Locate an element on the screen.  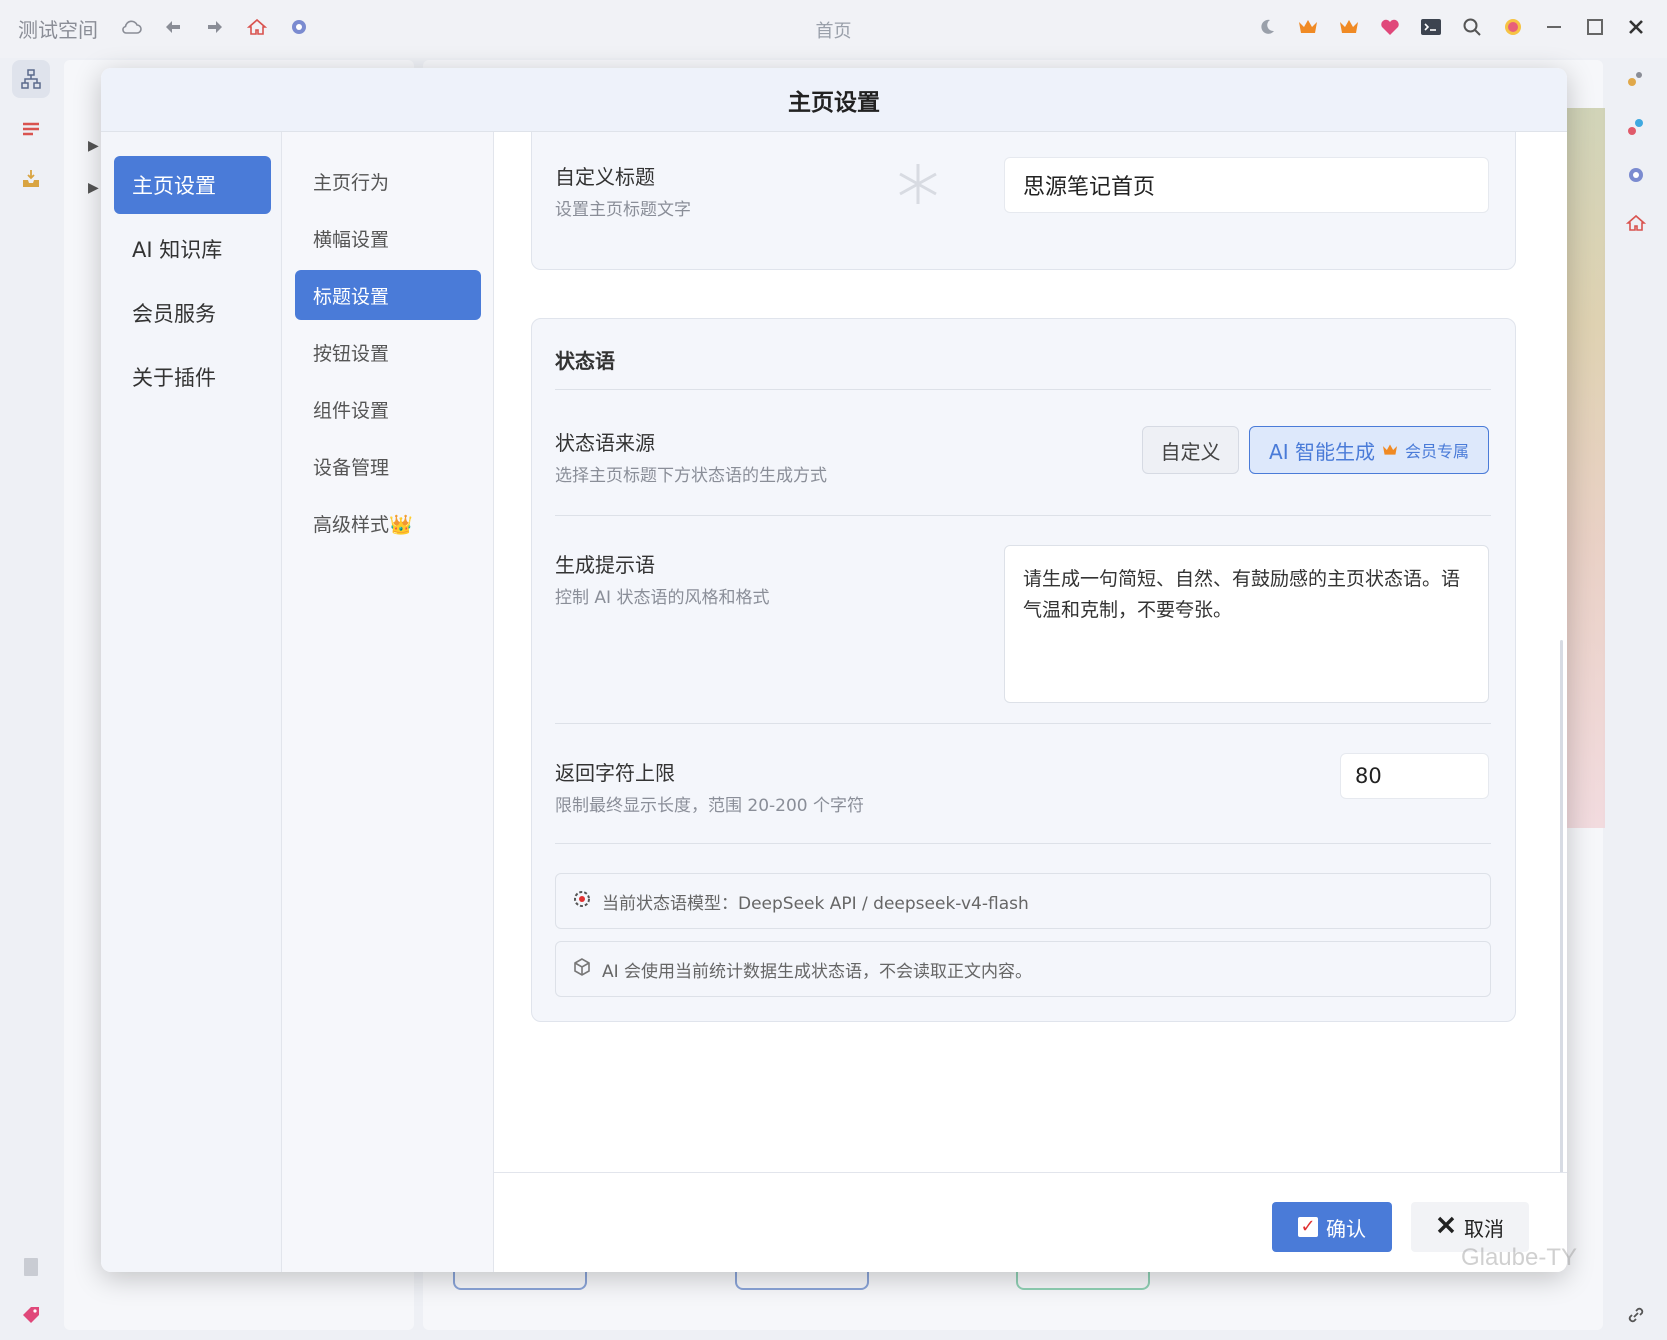
backlink-icon is located at coordinates (1636, 127).